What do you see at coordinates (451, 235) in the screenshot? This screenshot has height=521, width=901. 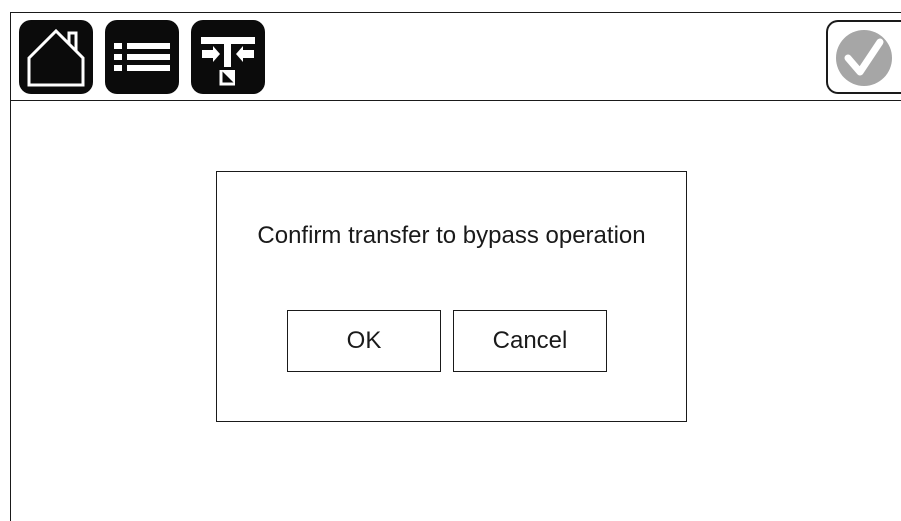 I see `dialog-message: Confirm transfer to bypass operation` at bounding box center [451, 235].